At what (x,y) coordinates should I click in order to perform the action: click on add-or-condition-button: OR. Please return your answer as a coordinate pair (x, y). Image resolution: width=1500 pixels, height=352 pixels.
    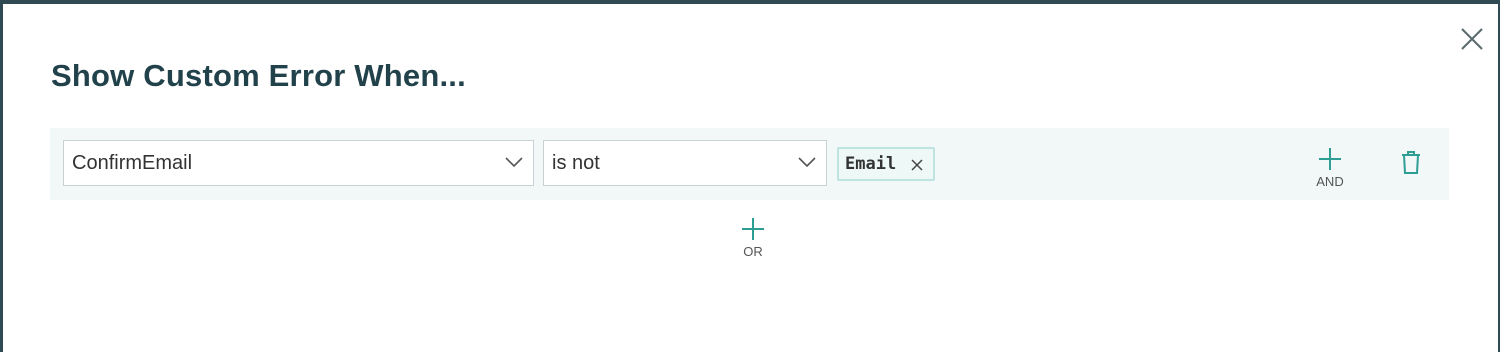
    Looking at the image, I should click on (753, 241).